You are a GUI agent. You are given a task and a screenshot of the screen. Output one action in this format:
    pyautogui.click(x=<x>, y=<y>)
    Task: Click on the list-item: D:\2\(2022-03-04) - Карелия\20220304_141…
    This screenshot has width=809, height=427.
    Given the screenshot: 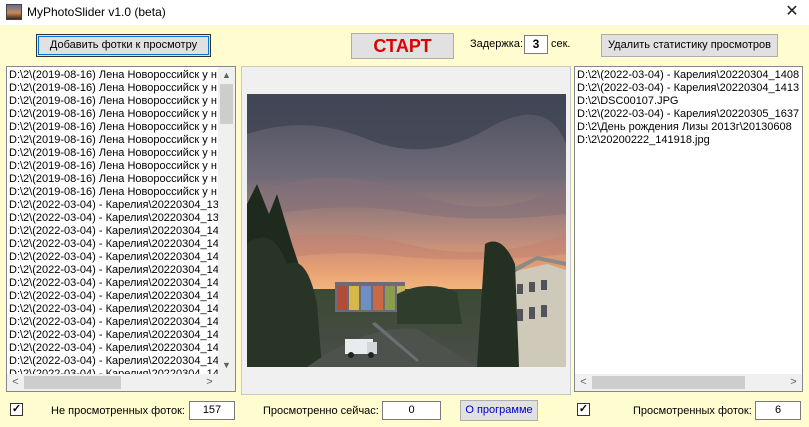 What is the action you would take?
    pyautogui.click(x=688, y=88)
    